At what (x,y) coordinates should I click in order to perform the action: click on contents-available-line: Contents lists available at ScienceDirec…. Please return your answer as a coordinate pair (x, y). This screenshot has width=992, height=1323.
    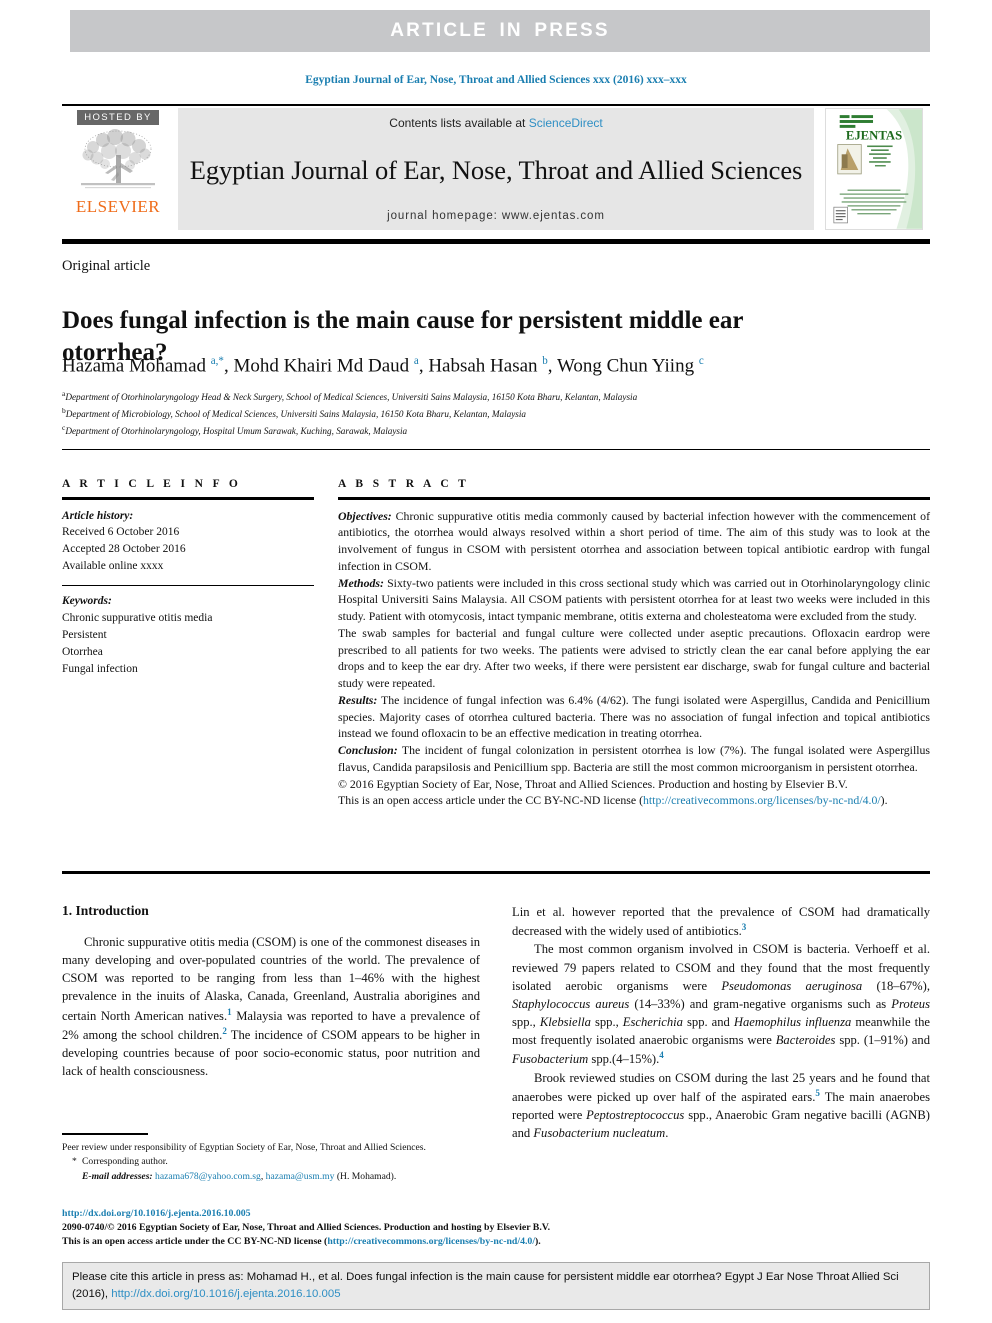
    Looking at the image, I should click on (495, 123).